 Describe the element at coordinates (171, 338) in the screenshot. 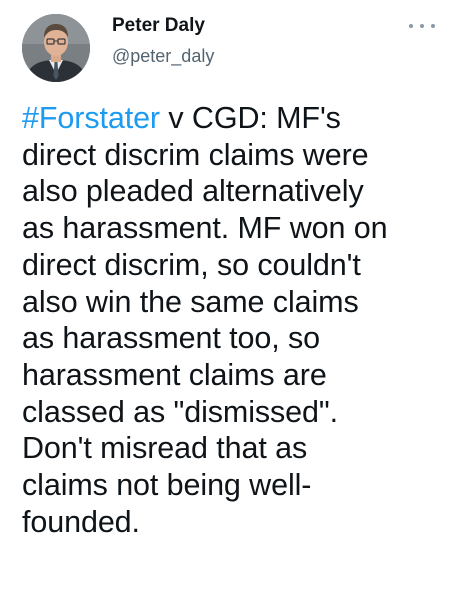

I see `tweet-line: as harassment too, so` at that location.